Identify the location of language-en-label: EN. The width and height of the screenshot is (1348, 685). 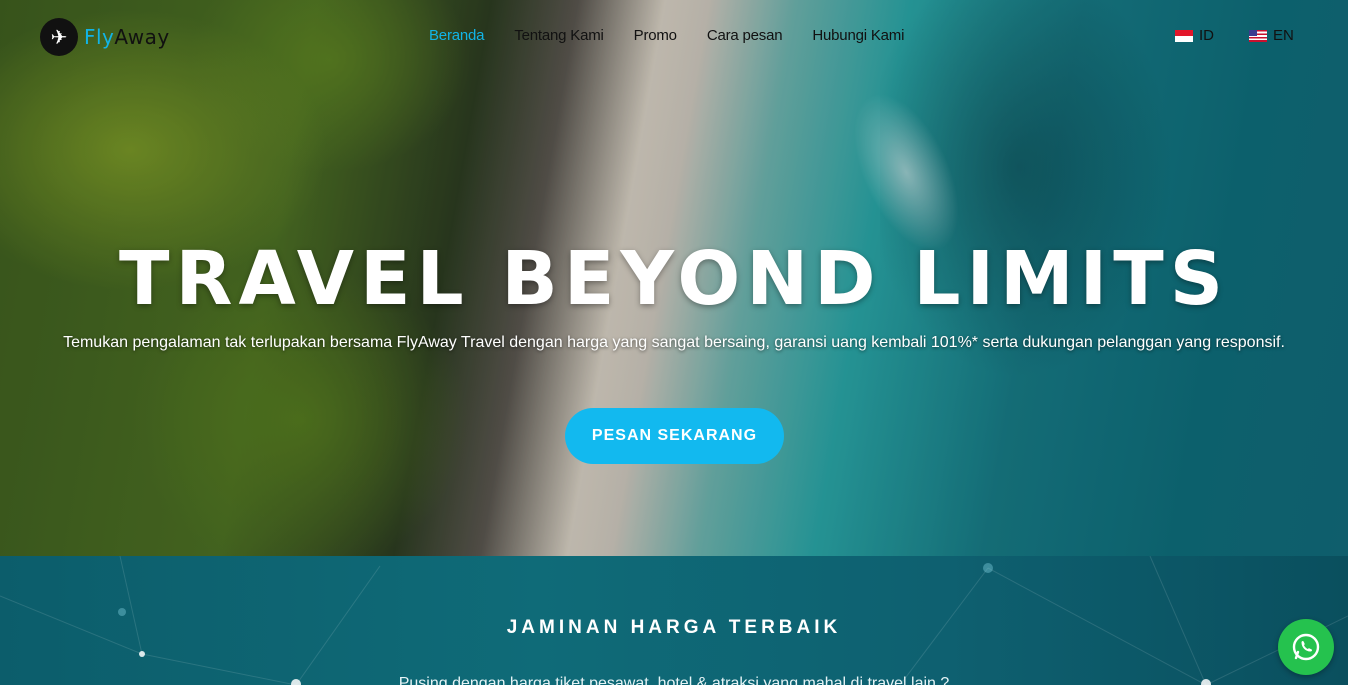
(1283, 35).